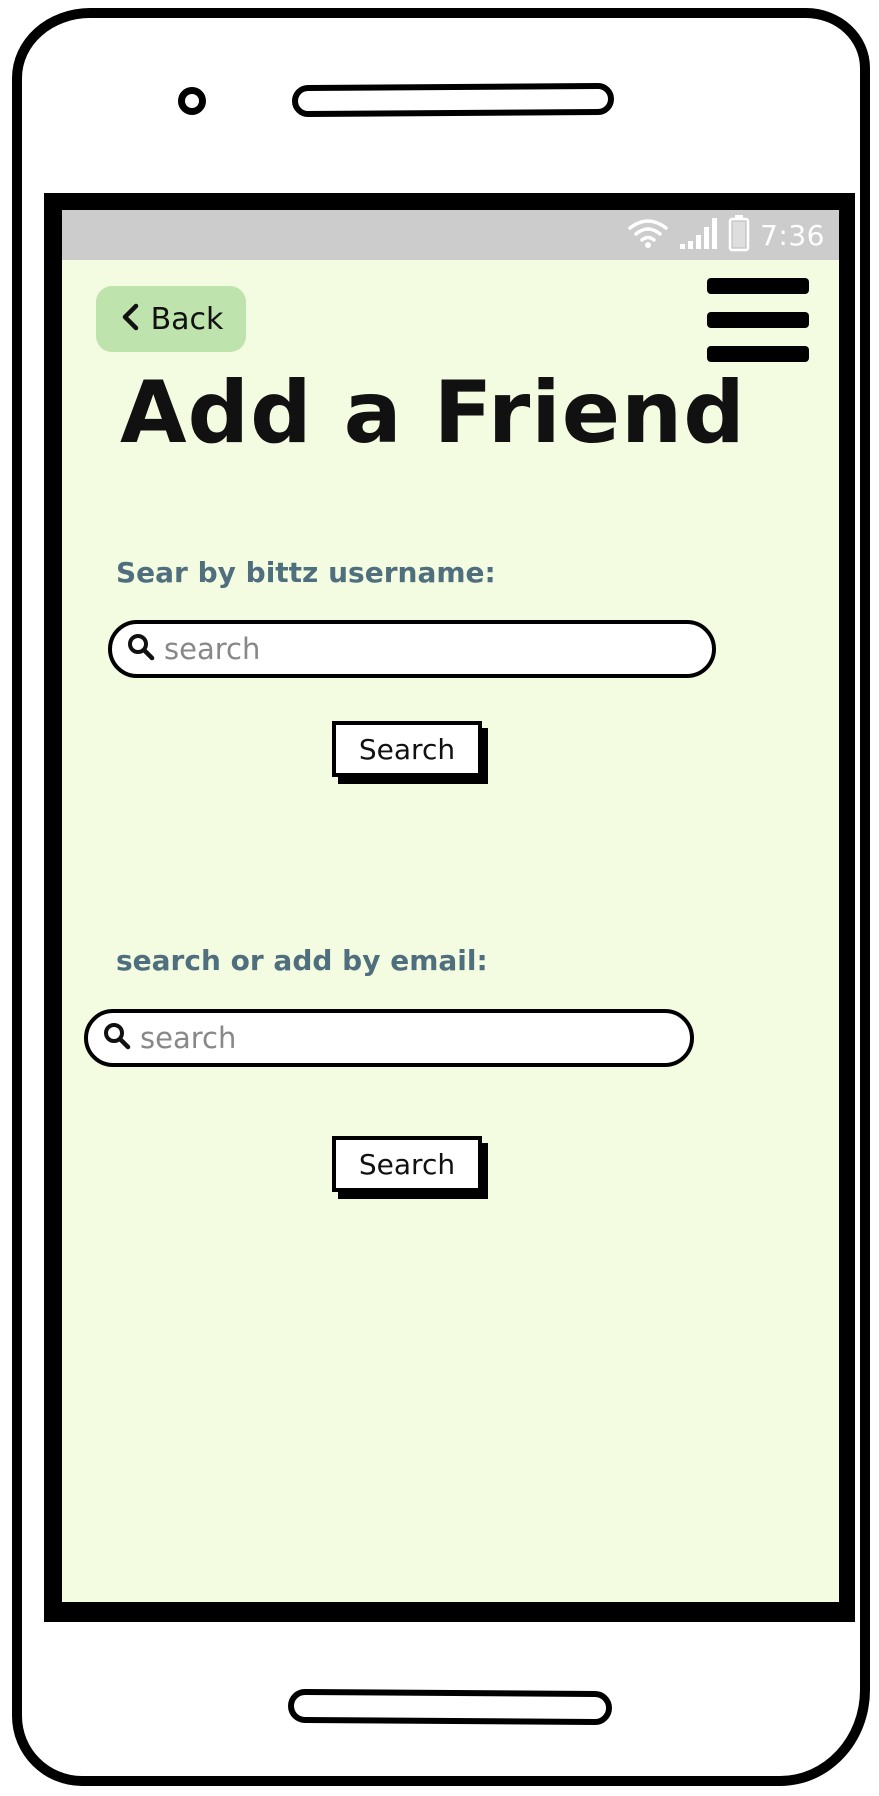 Image resolution: width=879 pixels, height=1796 pixels. Describe the element at coordinates (187, 319) in the screenshot. I see `back-button-label: Back` at that location.